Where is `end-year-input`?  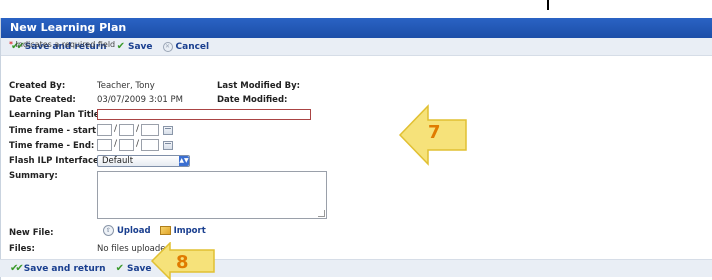 end-year-input is located at coordinates (150, 145).